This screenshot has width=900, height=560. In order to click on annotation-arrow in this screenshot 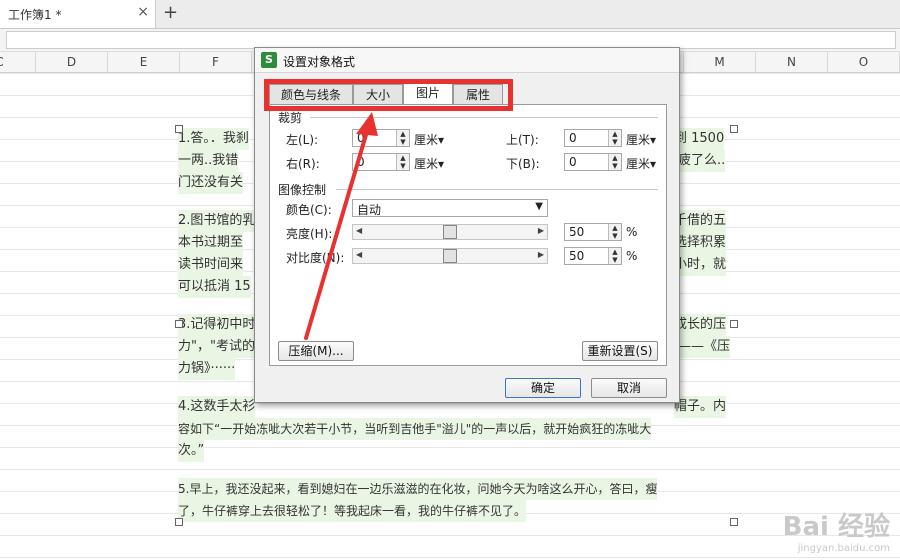, I will do `click(341, 226)`.